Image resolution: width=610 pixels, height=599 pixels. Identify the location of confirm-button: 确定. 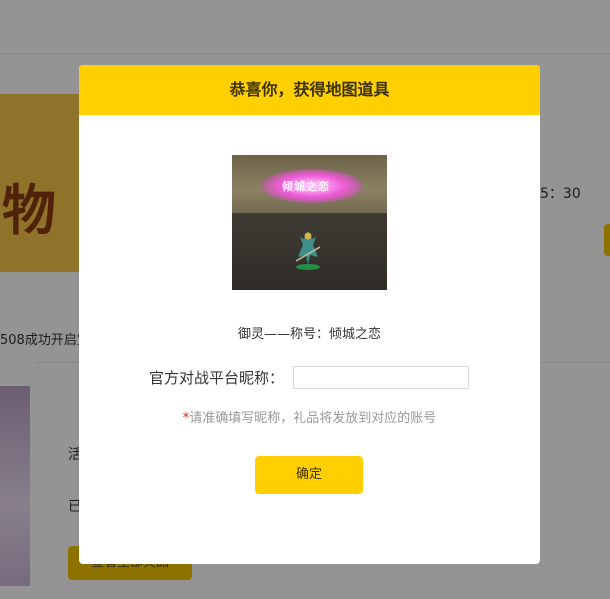
(309, 475).